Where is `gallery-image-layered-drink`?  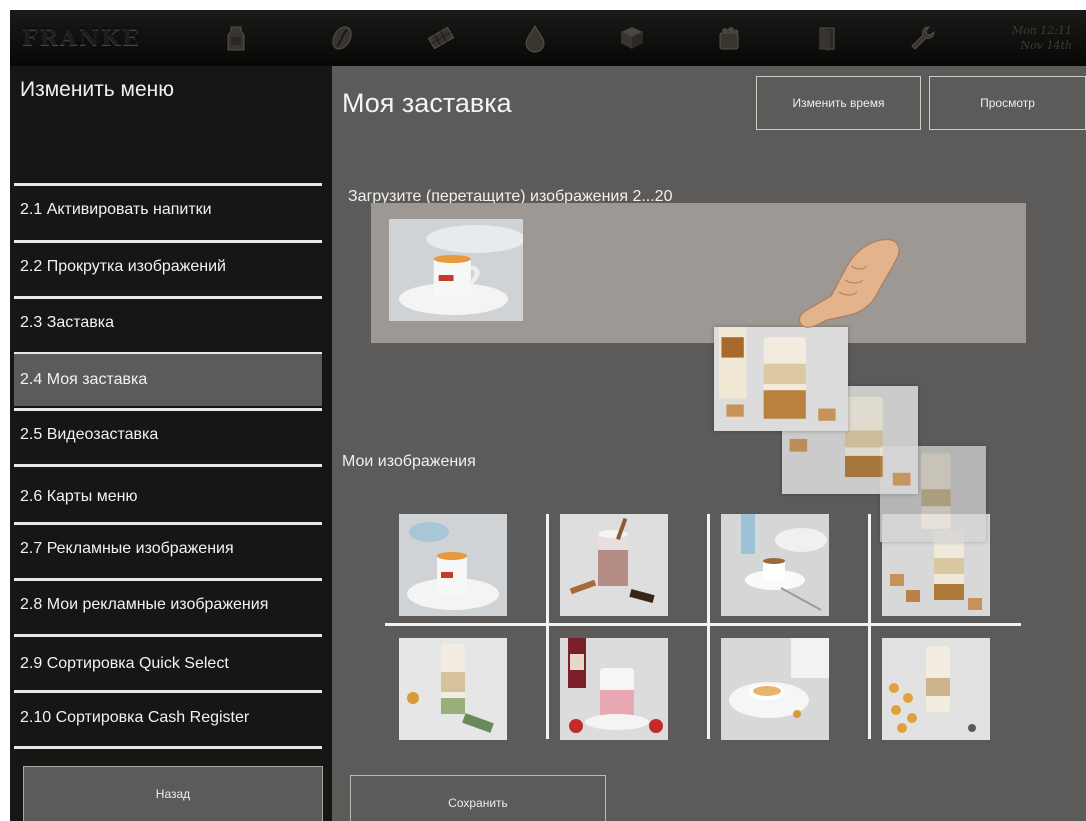 gallery-image-layered-drink is located at coordinates (453, 689).